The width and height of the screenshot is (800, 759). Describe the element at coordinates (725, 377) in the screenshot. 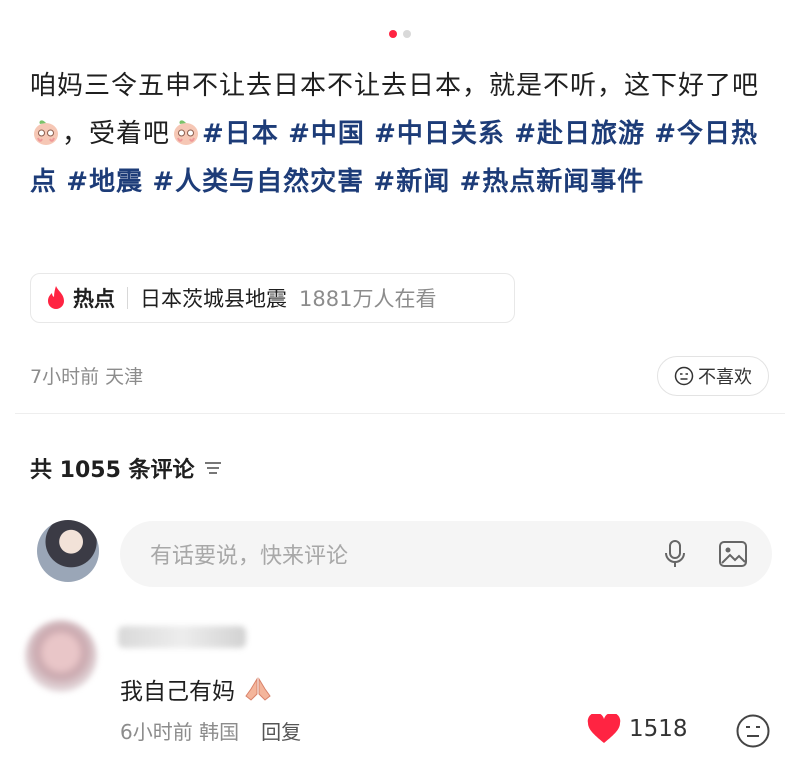

I see `dislike-label: 不喜欢` at that location.